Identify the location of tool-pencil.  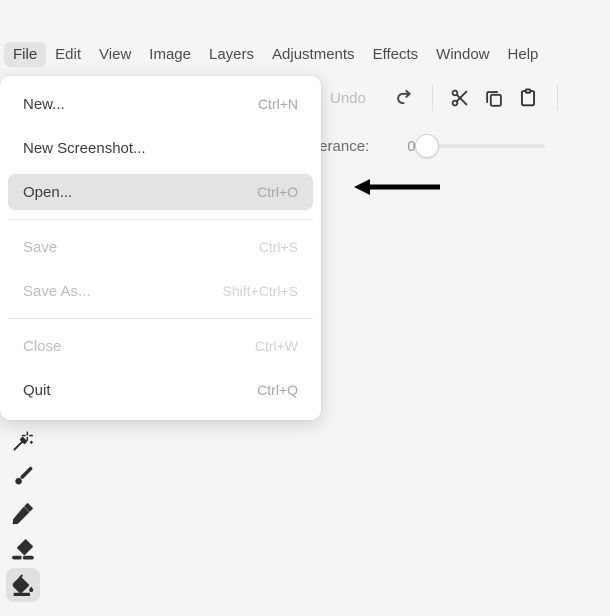
(23, 513).